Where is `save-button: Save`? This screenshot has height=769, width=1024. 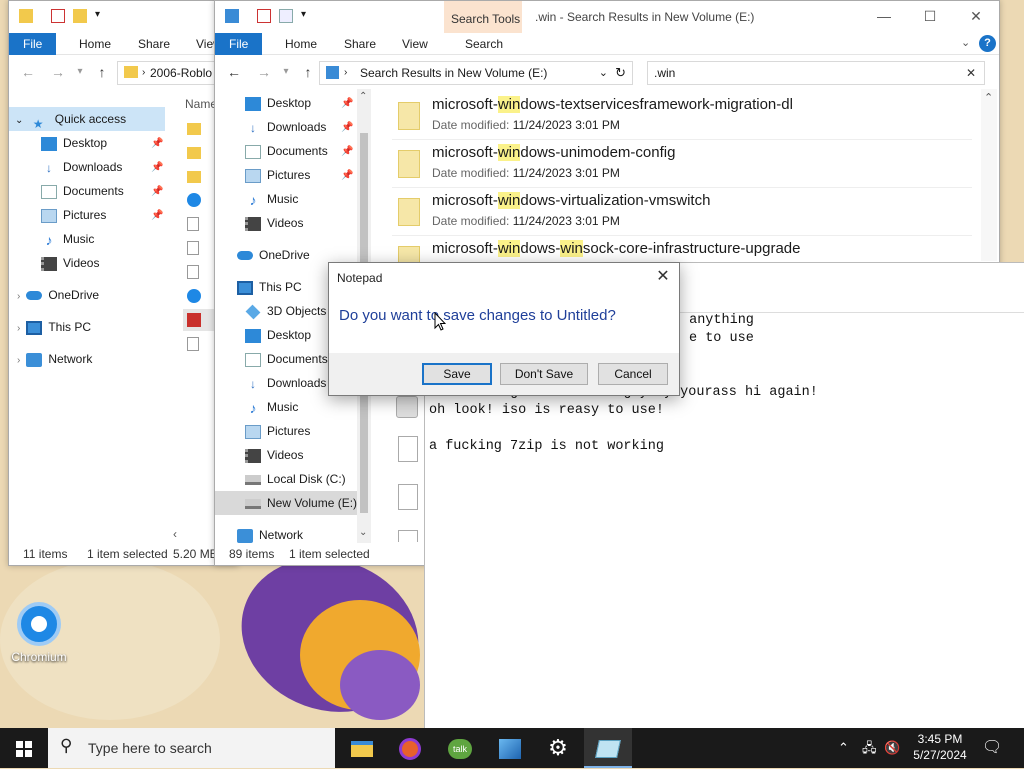
save-button: Save is located at coordinates (457, 374).